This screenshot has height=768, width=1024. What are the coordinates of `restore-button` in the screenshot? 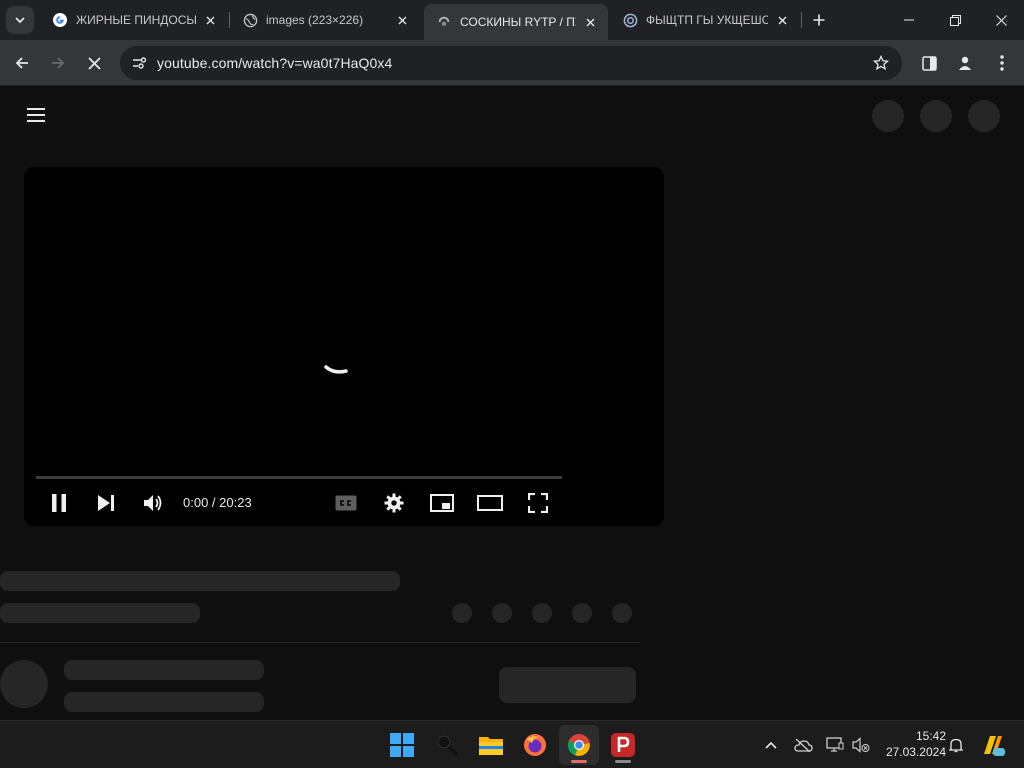 It's located at (955, 20).